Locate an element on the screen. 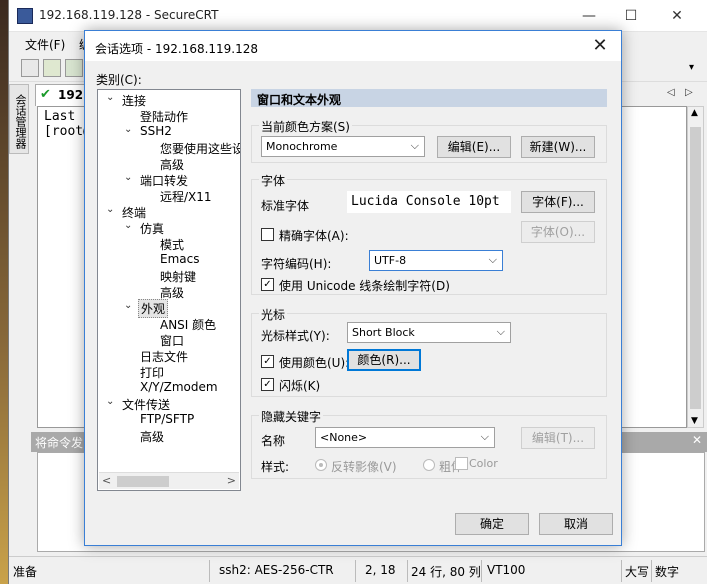 The image size is (707, 584). tab-next-icon: ▷ is located at coordinates (689, 92).